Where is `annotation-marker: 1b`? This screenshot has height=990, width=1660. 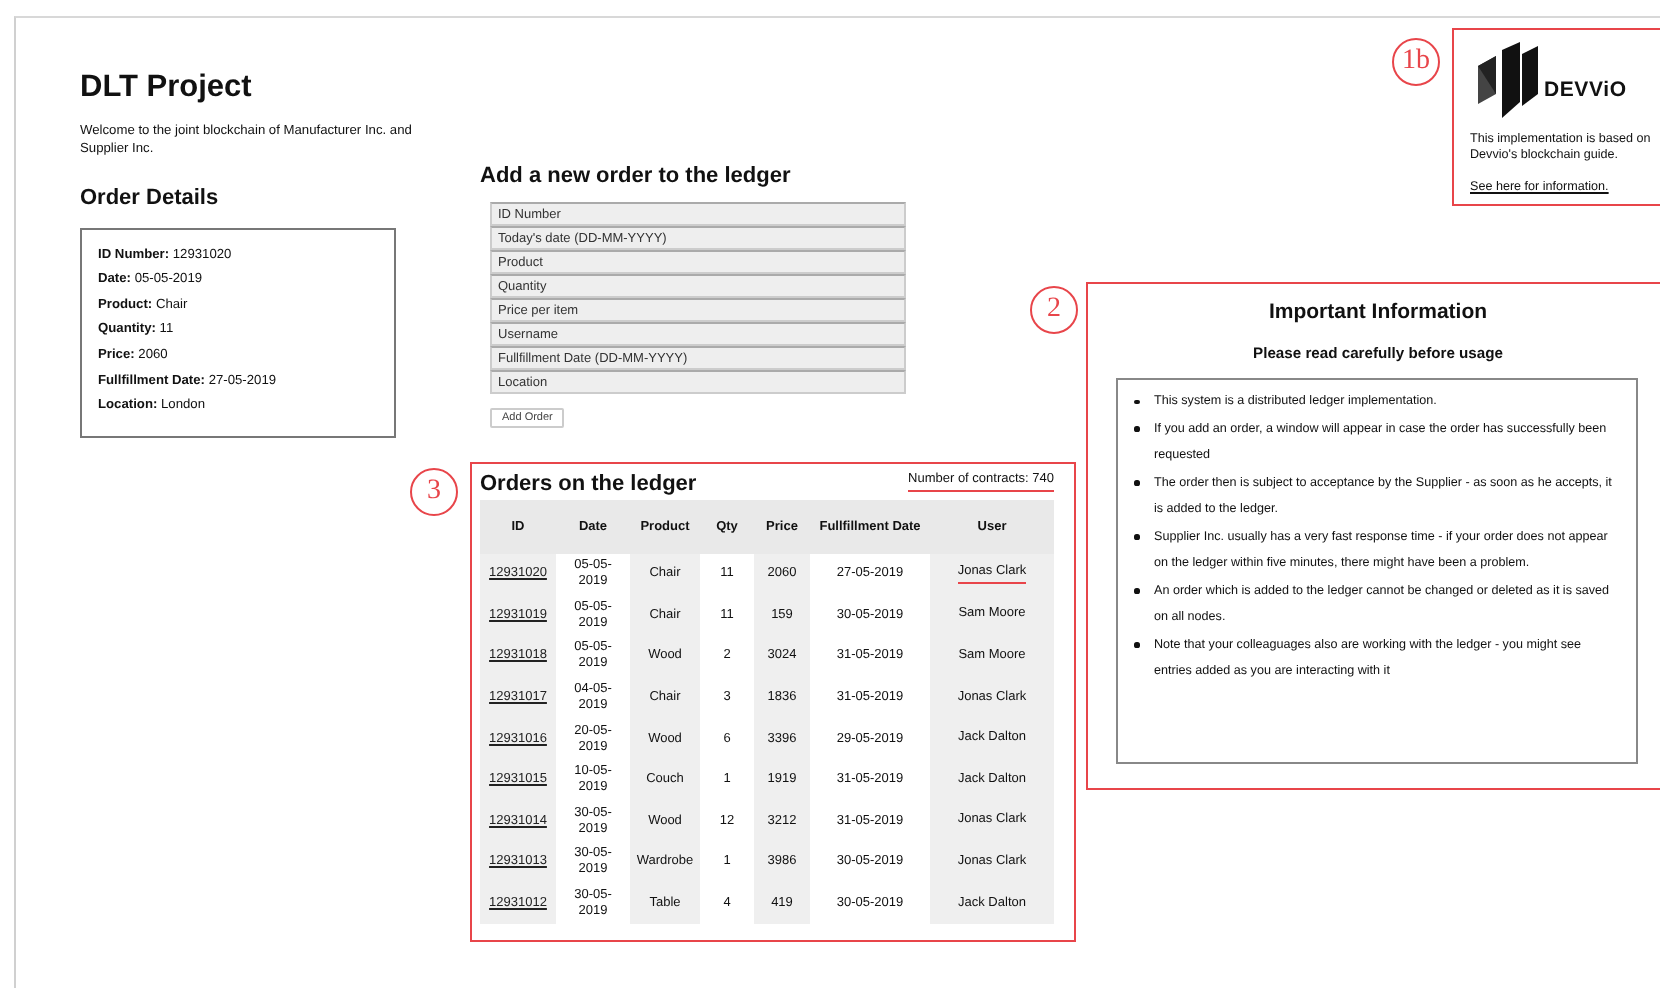 annotation-marker: 1b is located at coordinates (1416, 62).